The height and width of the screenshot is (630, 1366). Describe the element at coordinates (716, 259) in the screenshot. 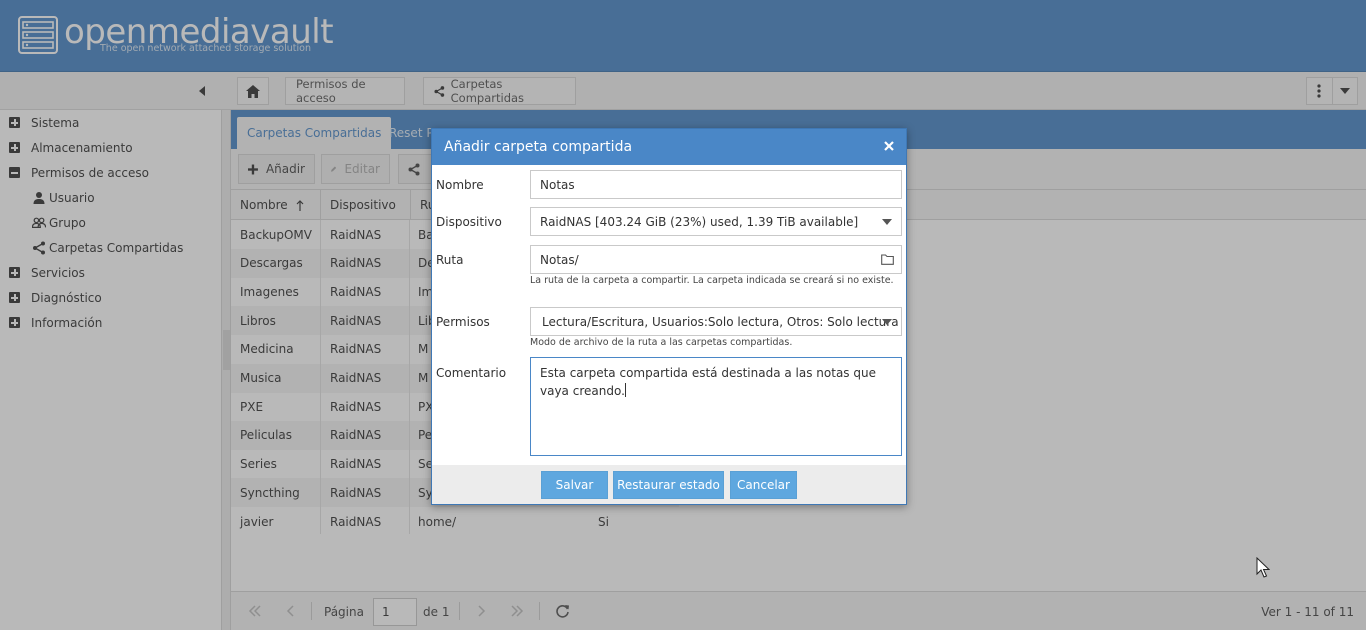

I see `path-field: Notas/` at that location.